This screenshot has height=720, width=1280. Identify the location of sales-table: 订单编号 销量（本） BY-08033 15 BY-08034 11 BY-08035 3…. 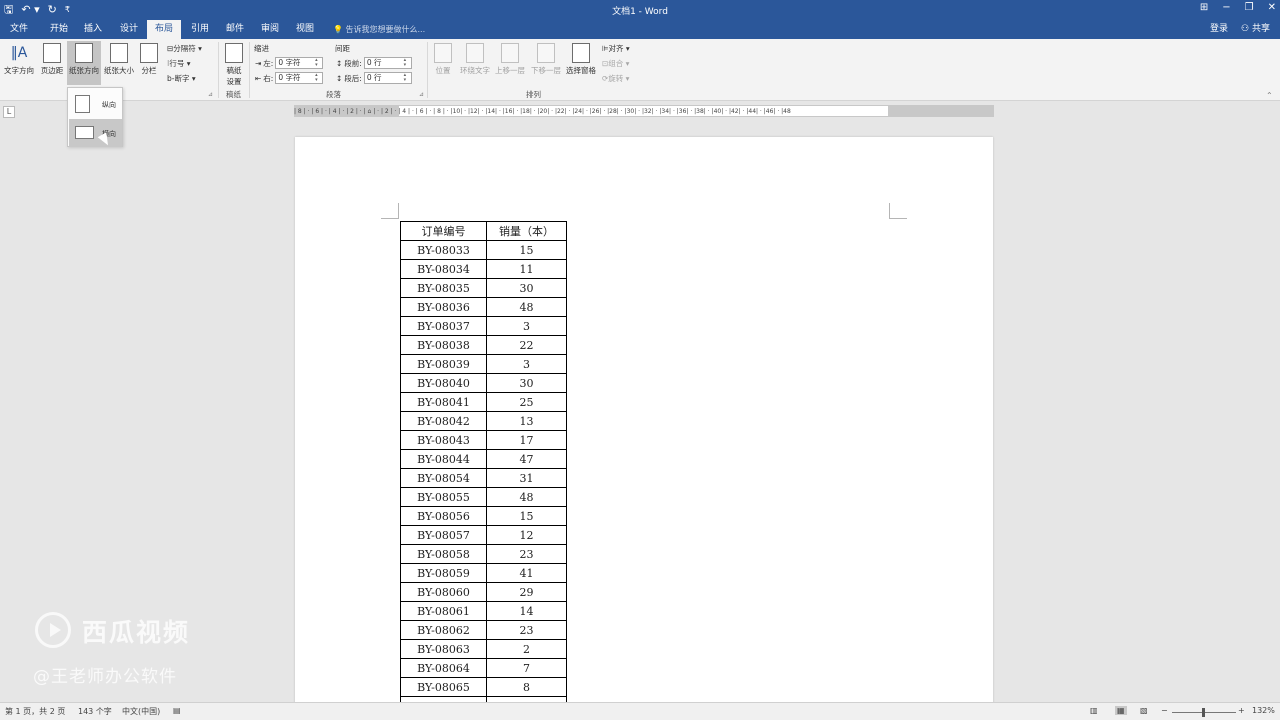
(483, 468).